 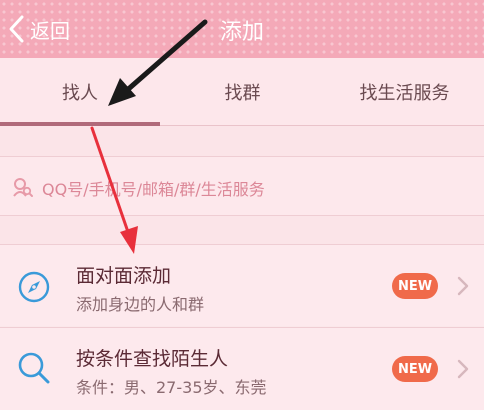 What do you see at coordinates (34, 287) in the screenshot?
I see `compass-icon` at bounding box center [34, 287].